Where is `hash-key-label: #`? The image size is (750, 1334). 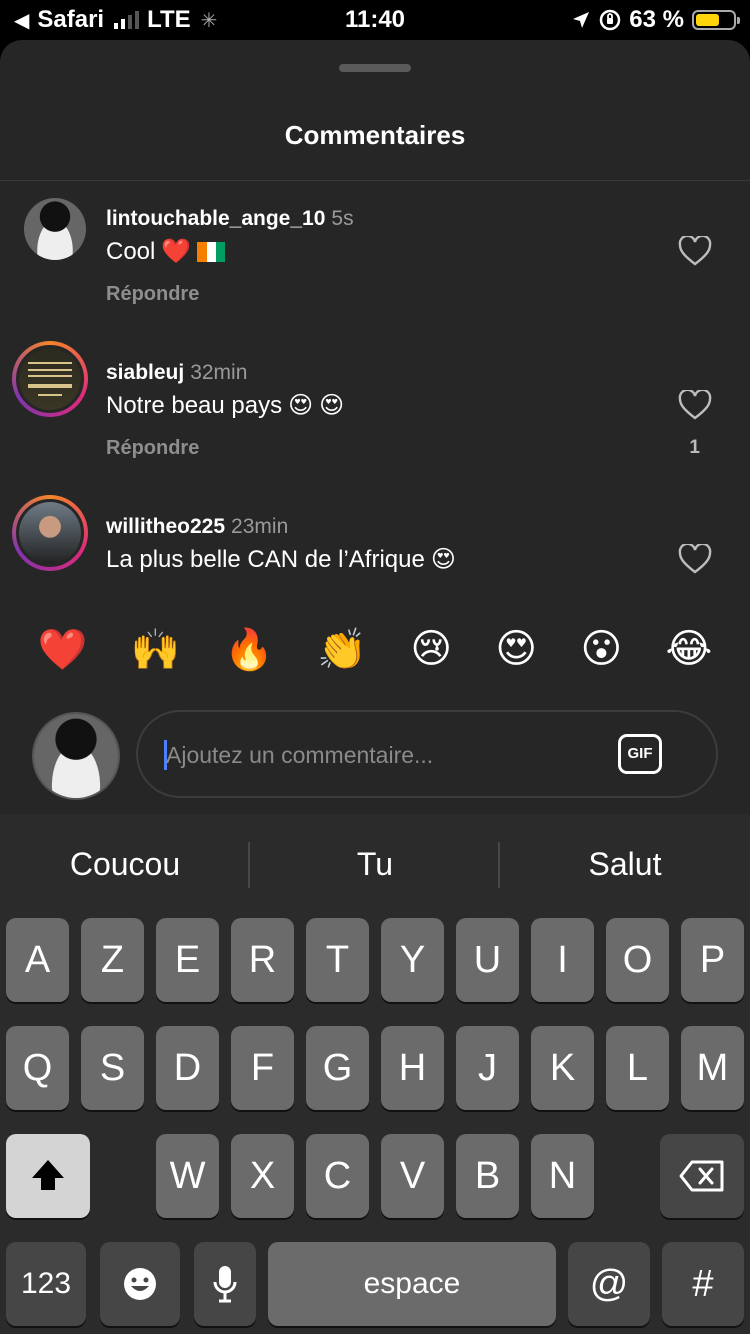
hash-key-label: # is located at coordinates (703, 1284).